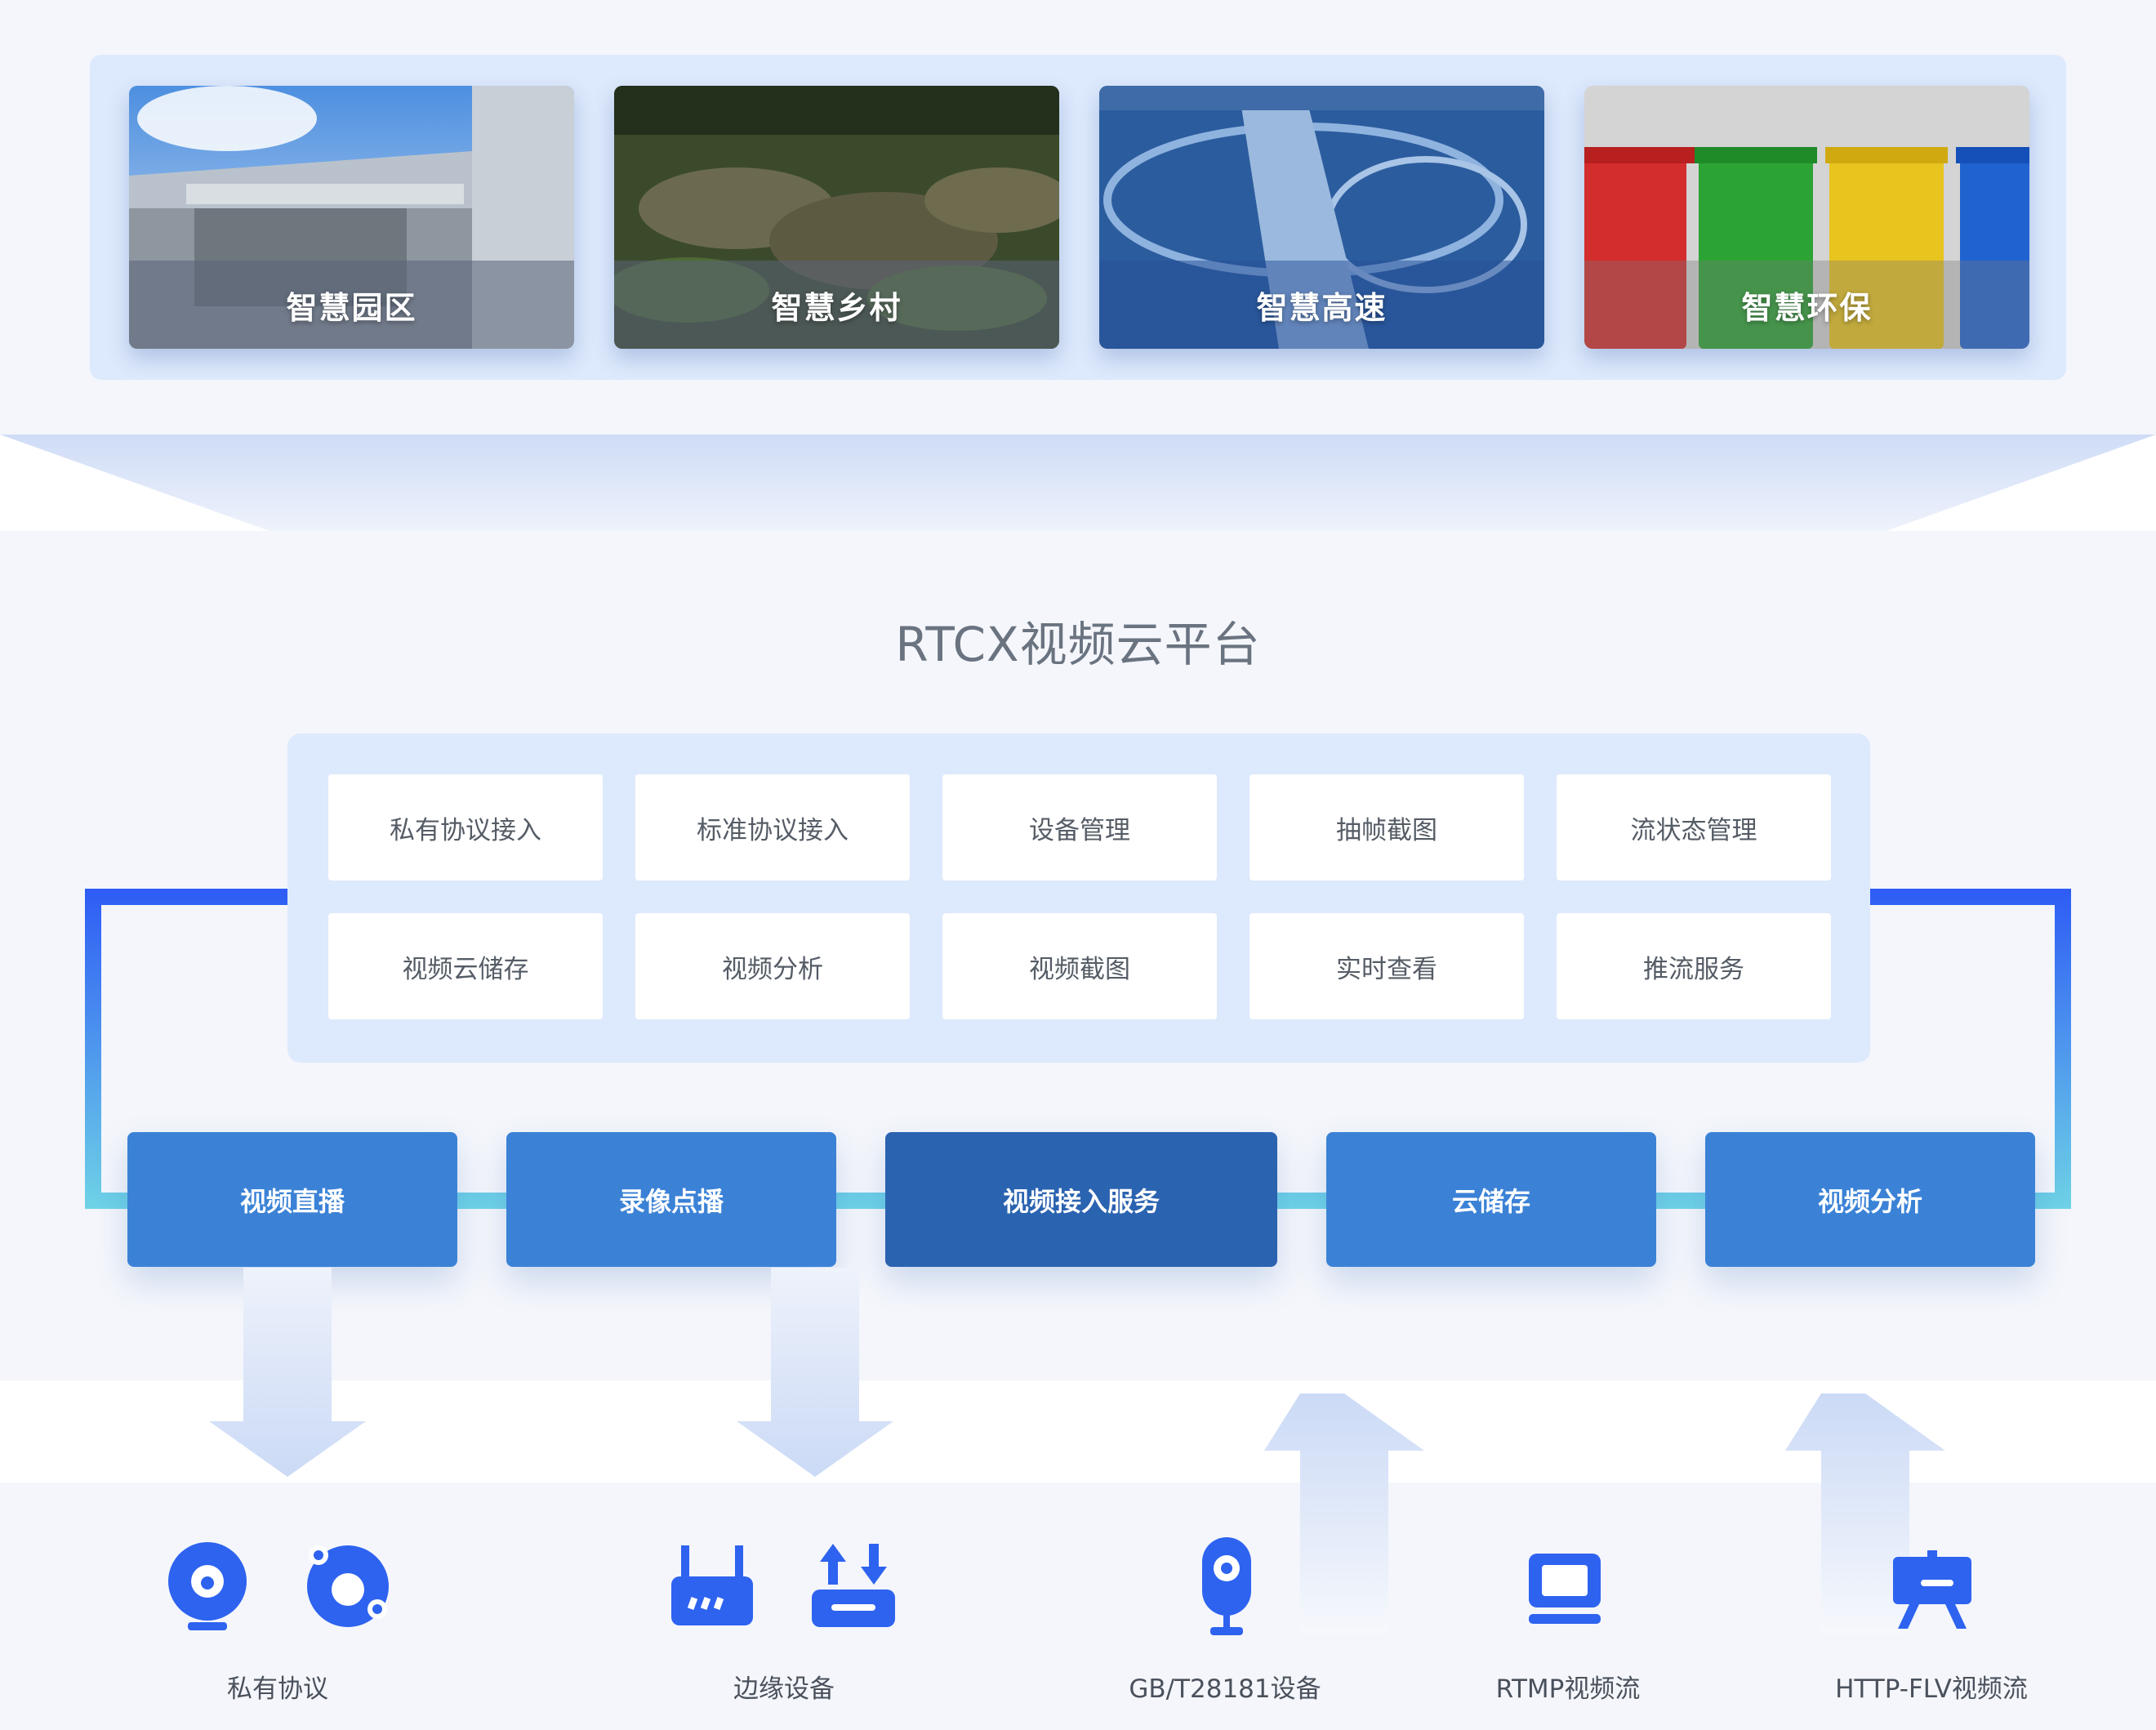  Describe the element at coordinates (671, 1199) in the screenshot. I see `bus-playback: 录像点播` at that location.